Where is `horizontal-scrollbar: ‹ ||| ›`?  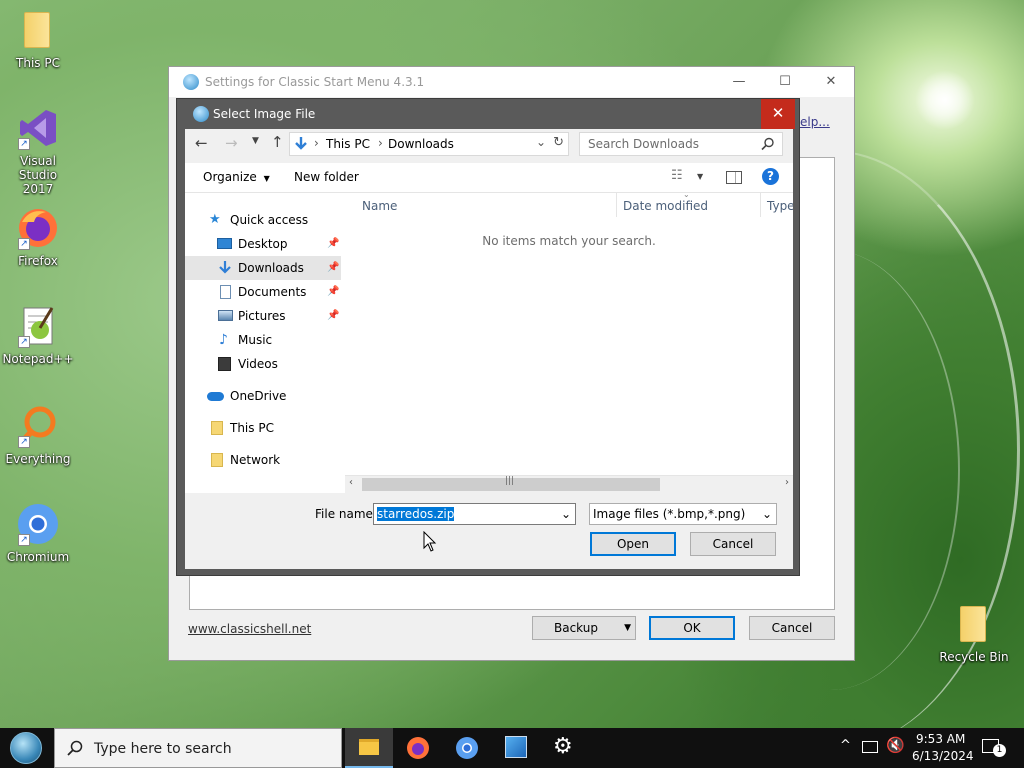
horizontal-scrollbar: ‹ ||| › is located at coordinates (569, 484).